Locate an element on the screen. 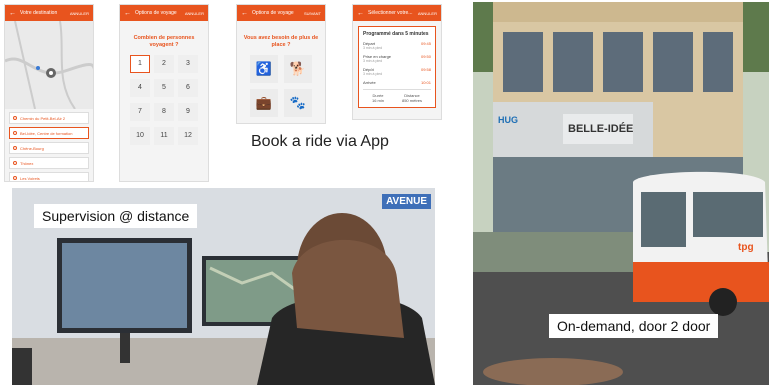 This screenshot has height=387, width=771. passenger-option: 8 is located at coordinates (164, 111).